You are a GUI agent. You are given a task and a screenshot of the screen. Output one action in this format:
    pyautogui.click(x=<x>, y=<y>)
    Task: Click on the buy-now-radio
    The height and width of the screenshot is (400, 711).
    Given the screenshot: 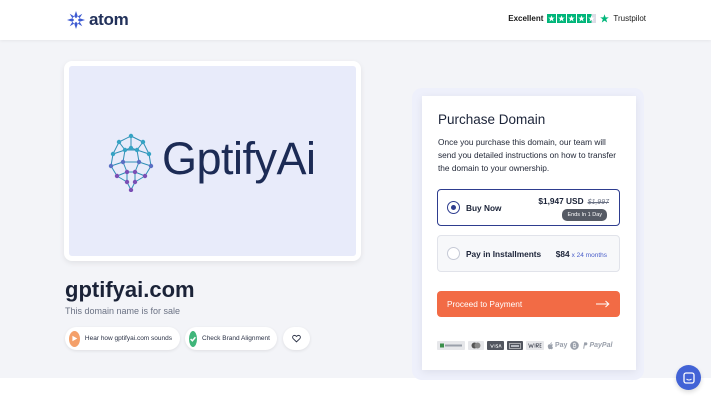 What is the action you would take?
    pyautogui.click(x=453, y=207)
    